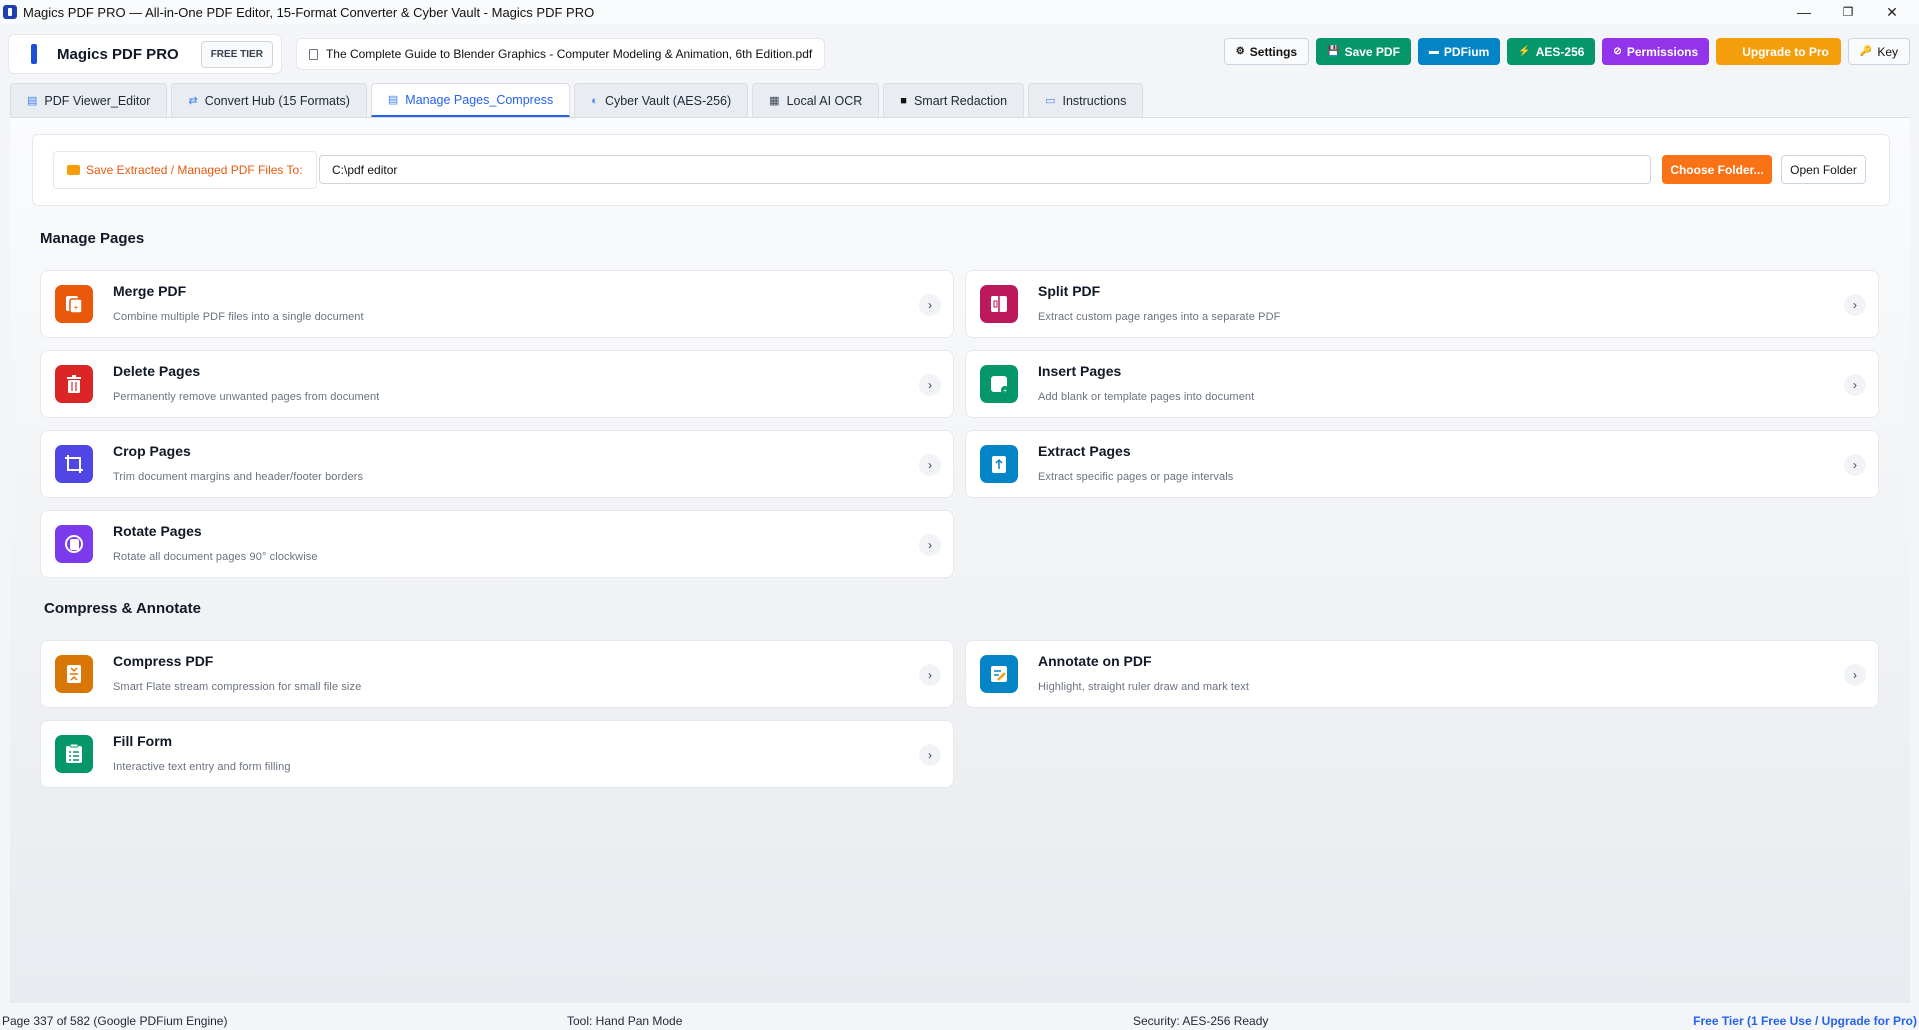 This screenshot has width=1919, height=1030. I want to click on status-tier-link: Free Tier (1 Free Use / Upgrade for Pro), so click(1805, 1021).